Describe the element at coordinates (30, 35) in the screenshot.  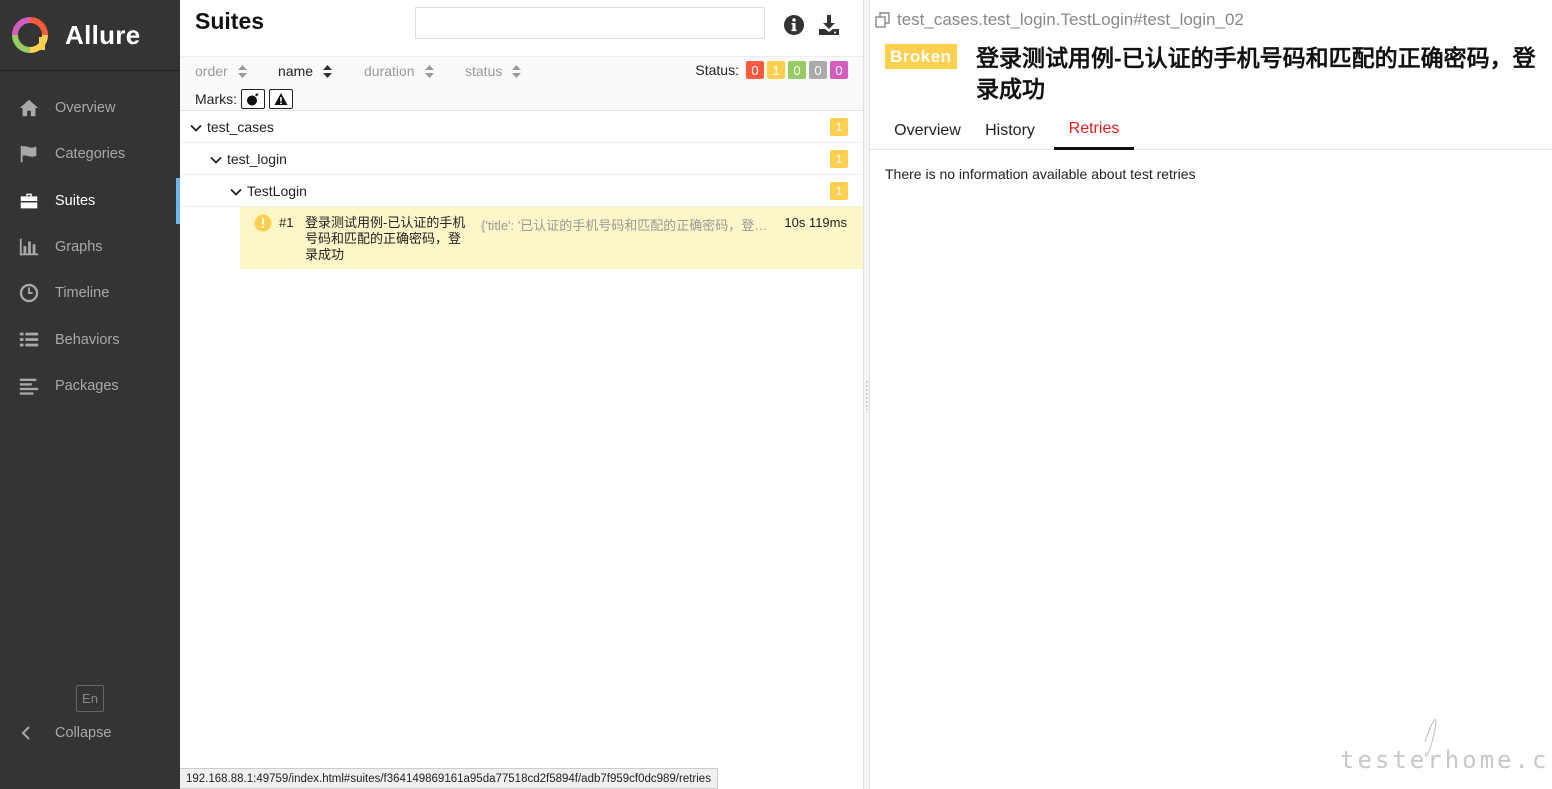
I see `allure-logo` at that location.